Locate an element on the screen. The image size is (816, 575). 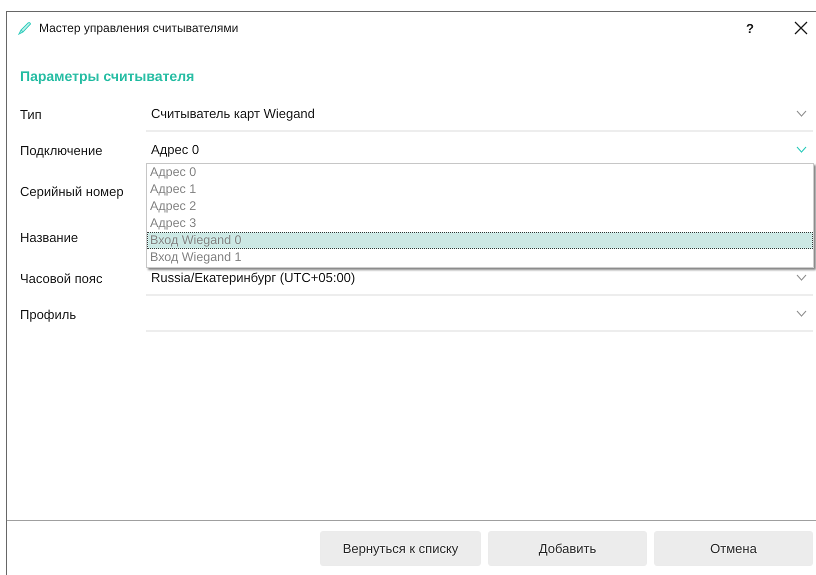
window-title: Мастер управления считывателями is located at coordinates (139, 28).